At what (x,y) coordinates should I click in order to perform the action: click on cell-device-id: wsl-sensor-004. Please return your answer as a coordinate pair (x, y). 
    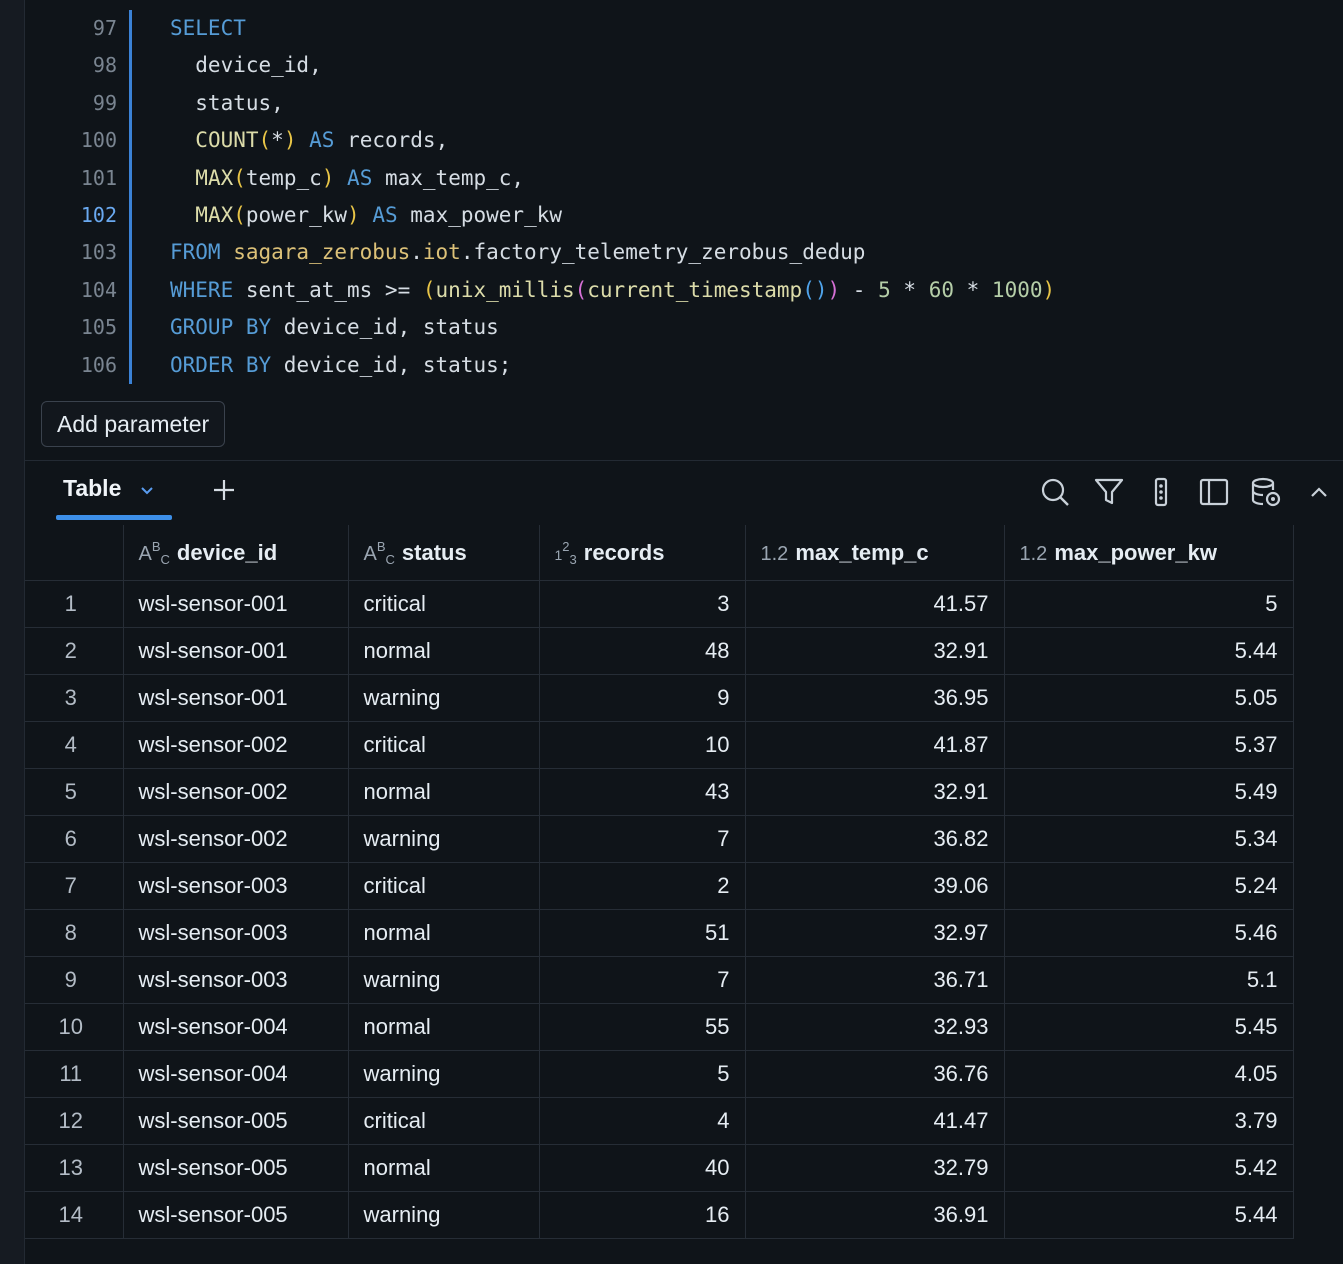
    Looking at the image, I should click on (235, 1074).